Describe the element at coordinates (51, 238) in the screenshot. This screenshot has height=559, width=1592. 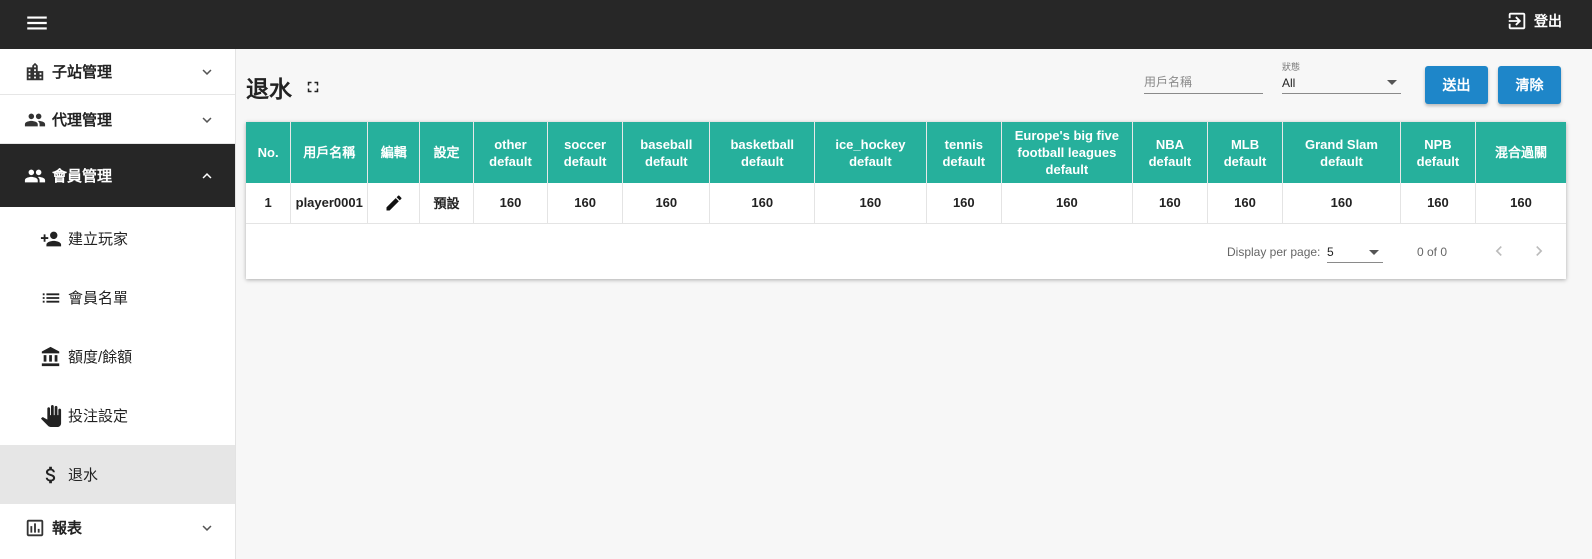
I see `person-add-icon` at that location.